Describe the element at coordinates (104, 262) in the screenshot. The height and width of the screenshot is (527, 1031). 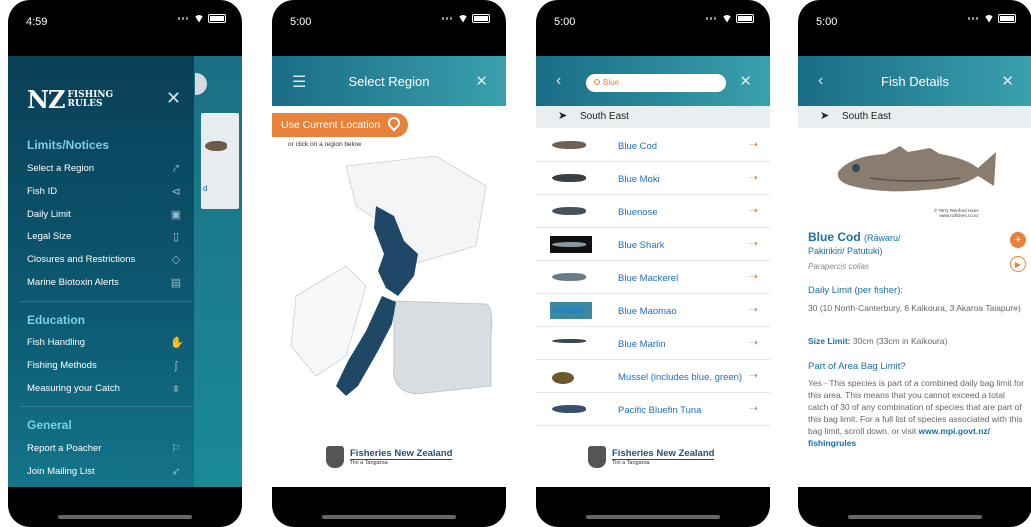
I see `menu-item-closures: Closures and Restrictions ◇` at that location.